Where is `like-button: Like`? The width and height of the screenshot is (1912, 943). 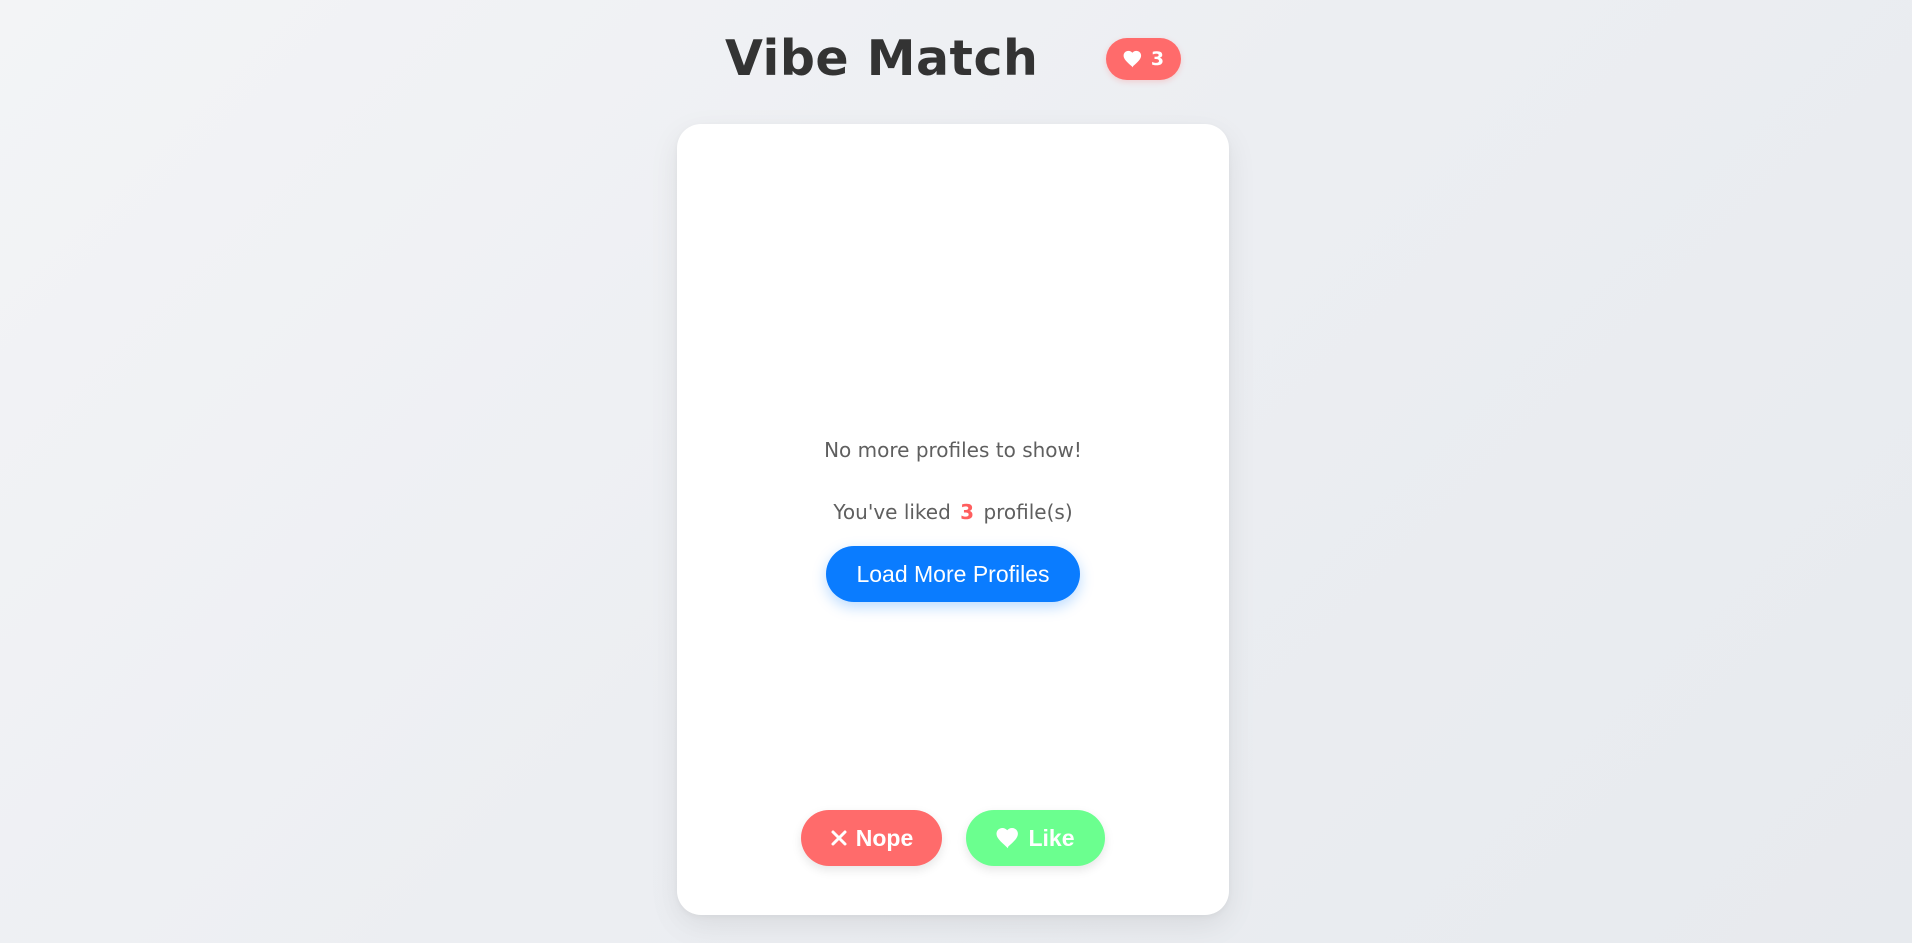
like-button: Like is located at coordinates (1035, 838).